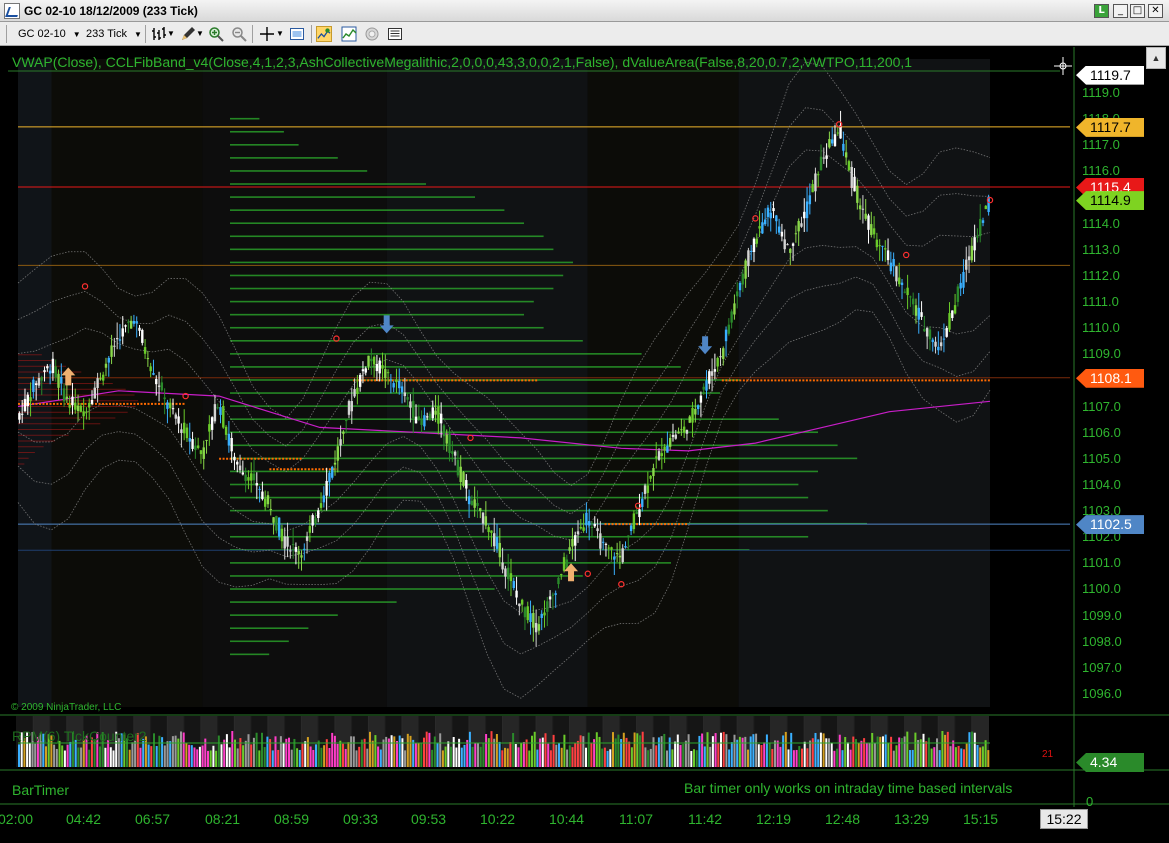 The height and width of the screenshot is (843, 1169). I want to click on crosshair-icon, so click(267, 34).